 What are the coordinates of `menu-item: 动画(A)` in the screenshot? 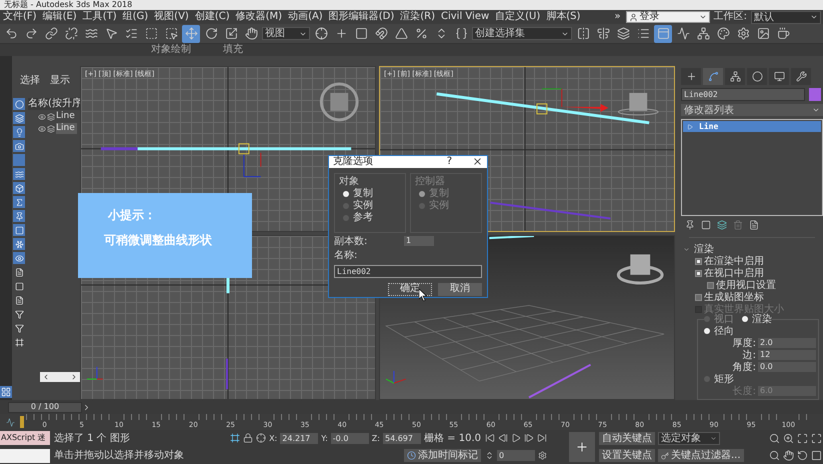 It's located at (305, 17).